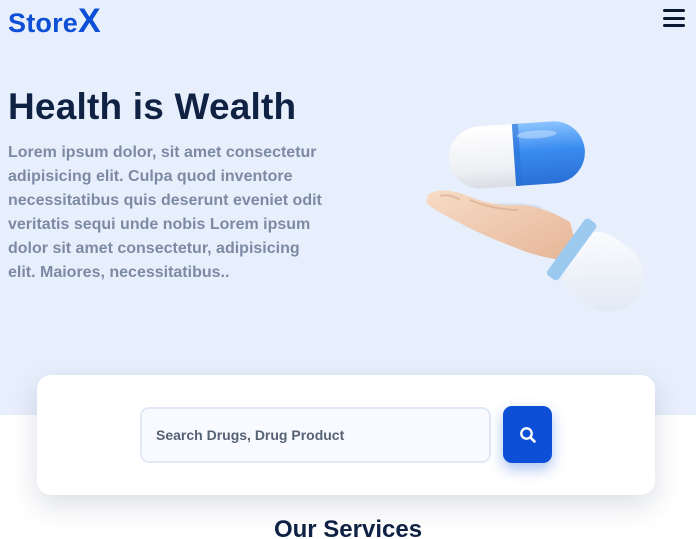 The width and height of the screenshot is (696, 539). I want to click on services-section-title: Our Services, so click(348, 527).